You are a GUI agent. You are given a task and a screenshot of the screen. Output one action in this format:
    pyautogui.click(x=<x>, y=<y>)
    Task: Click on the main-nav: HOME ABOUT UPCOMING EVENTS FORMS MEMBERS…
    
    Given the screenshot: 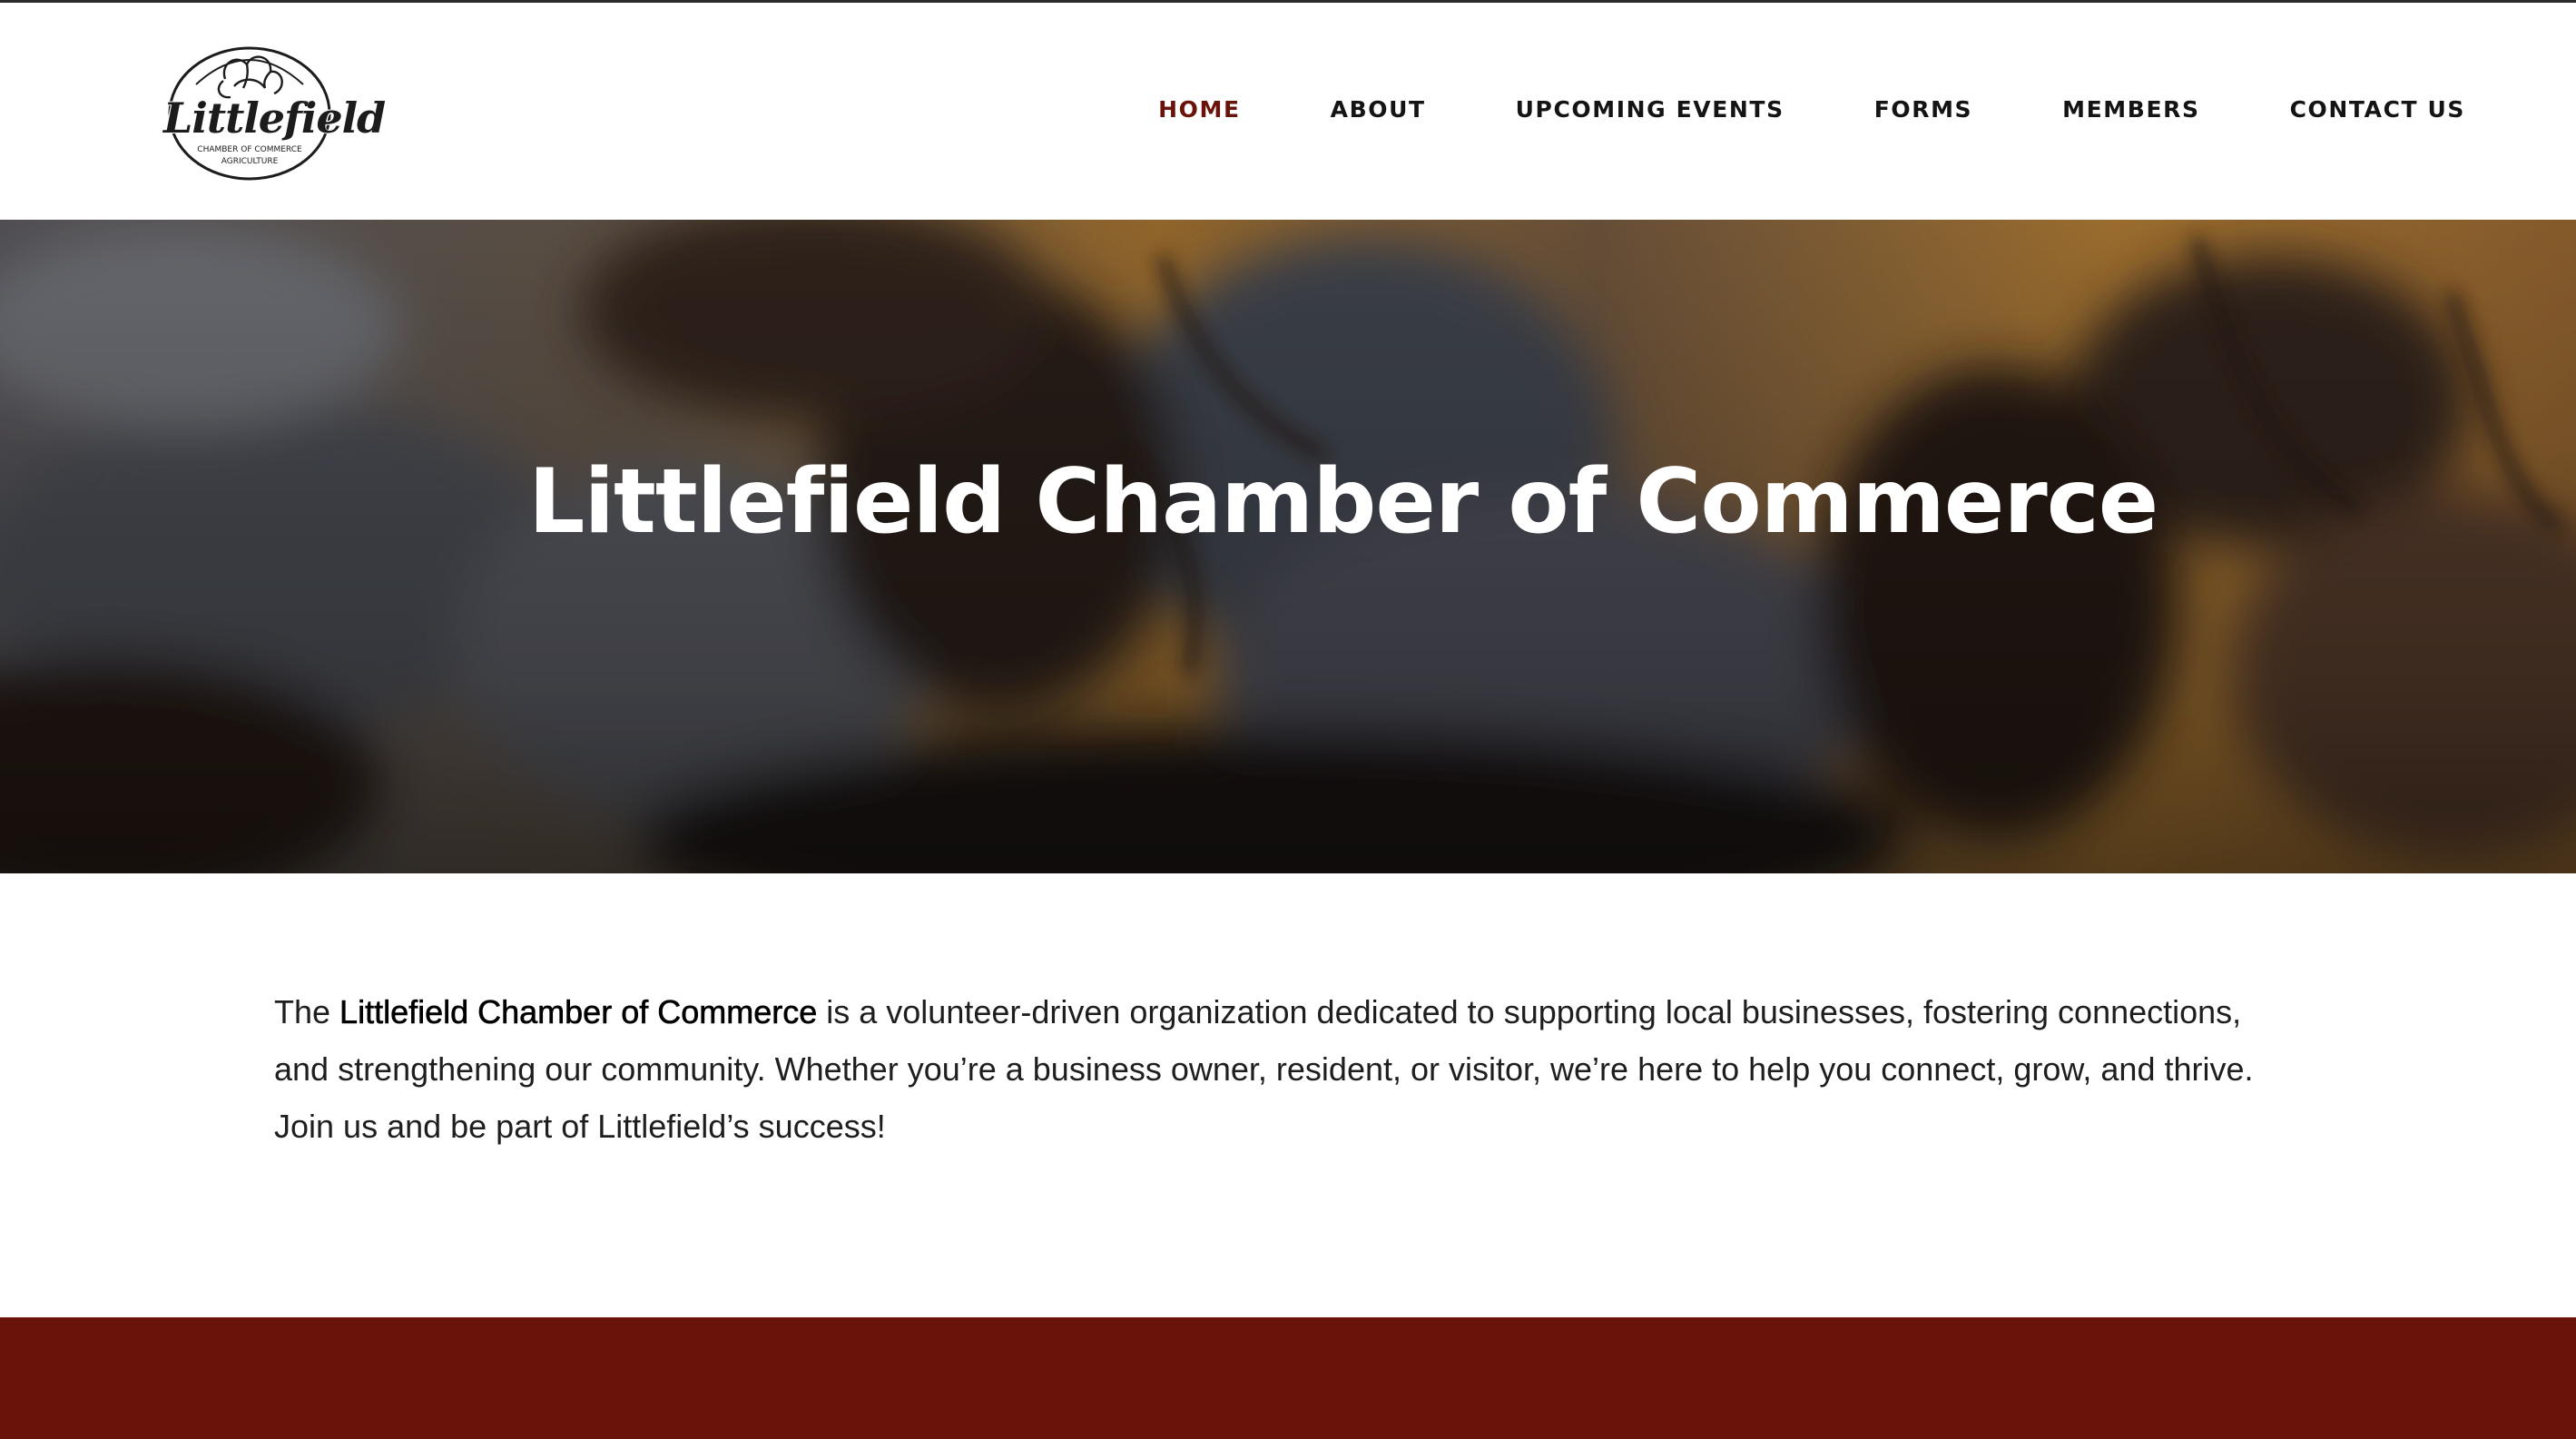 What is the action you would take?
    pyautogui.click(x=1811, y=109)
    